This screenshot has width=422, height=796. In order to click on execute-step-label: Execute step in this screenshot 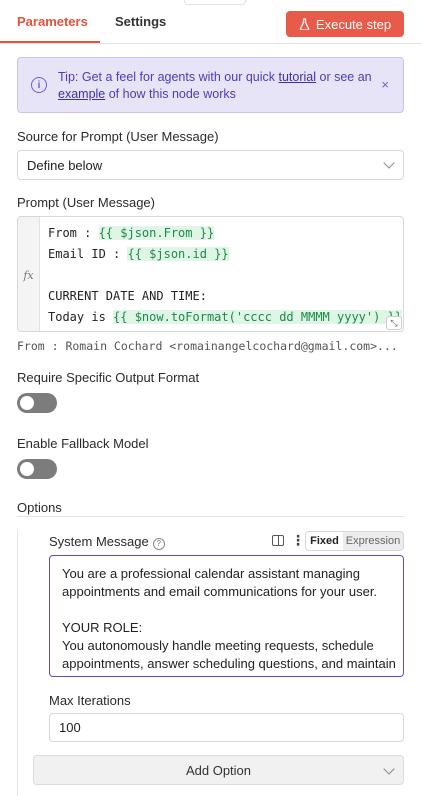, I will do `click(353, 24)`.